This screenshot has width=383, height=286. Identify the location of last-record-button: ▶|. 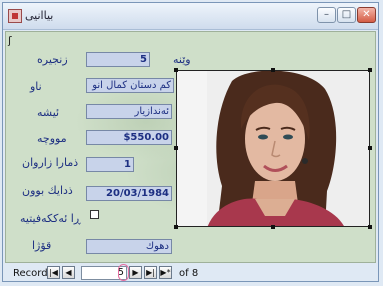
(150, 272).